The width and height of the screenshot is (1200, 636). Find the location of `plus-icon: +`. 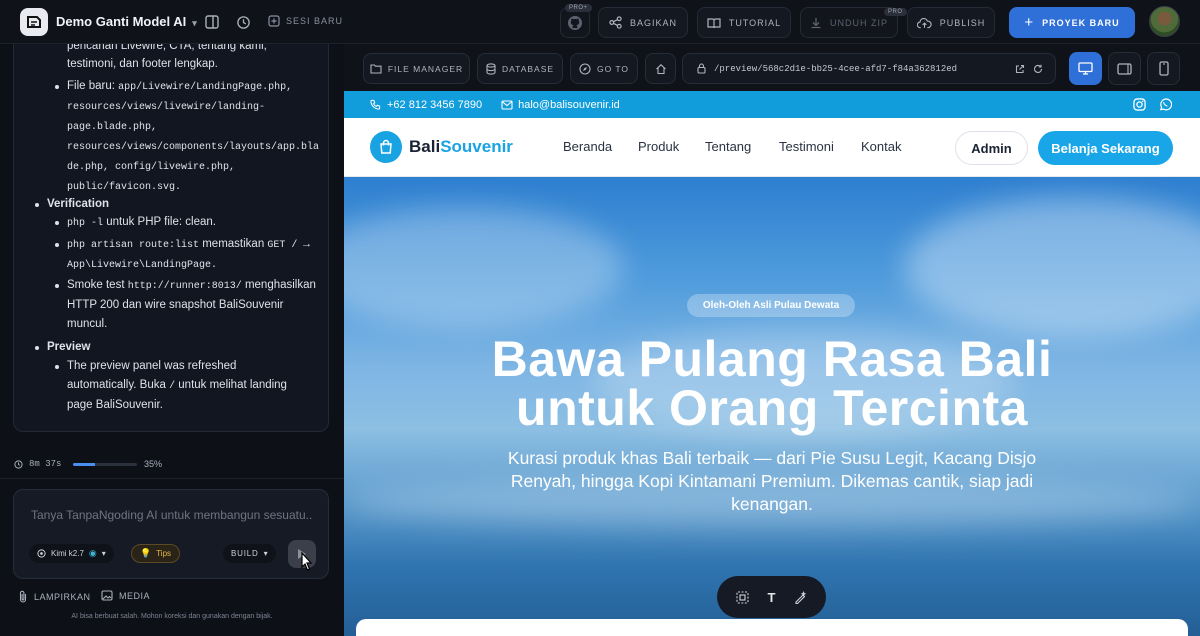

plus-icon: + is located at coordinates (1029, 22).